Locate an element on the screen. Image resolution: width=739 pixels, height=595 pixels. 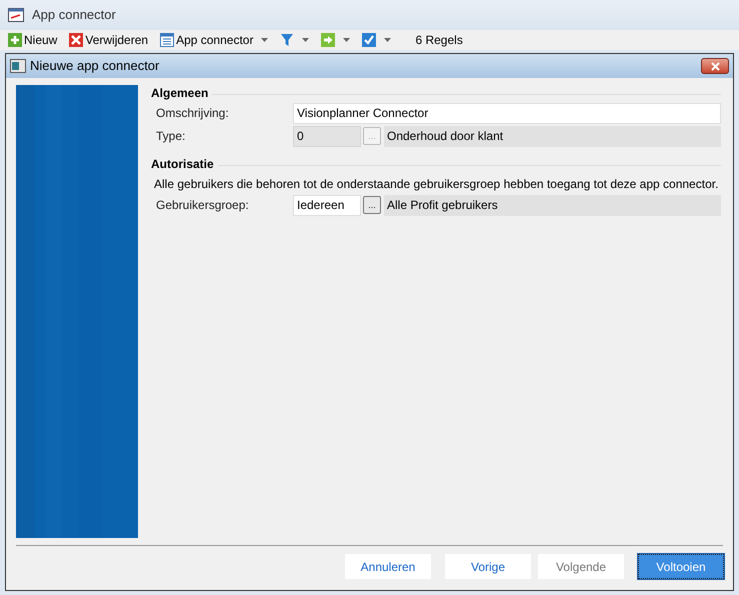
window-title: App connector is located at coordinates (74, 15).